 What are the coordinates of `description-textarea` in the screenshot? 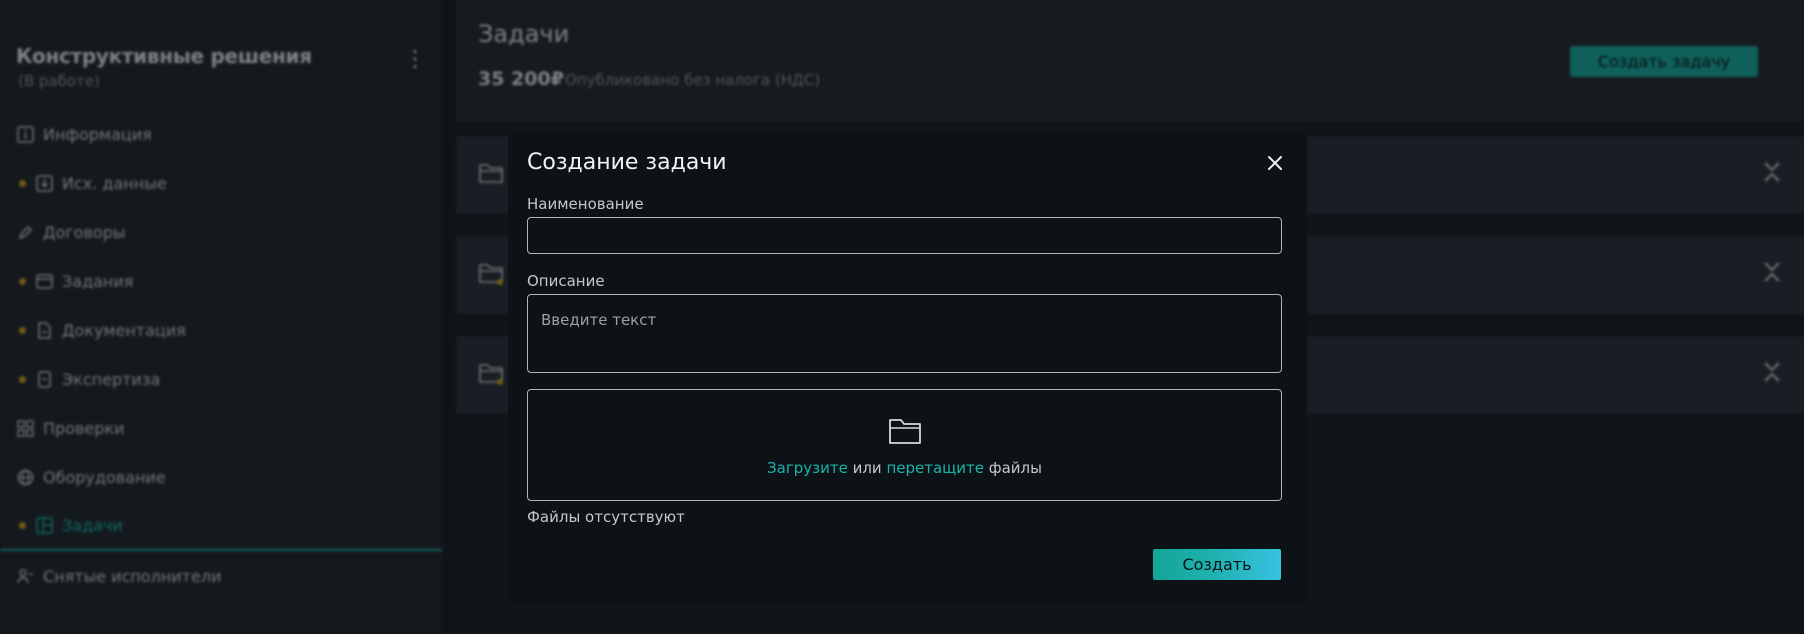 It's located at (904, 333).